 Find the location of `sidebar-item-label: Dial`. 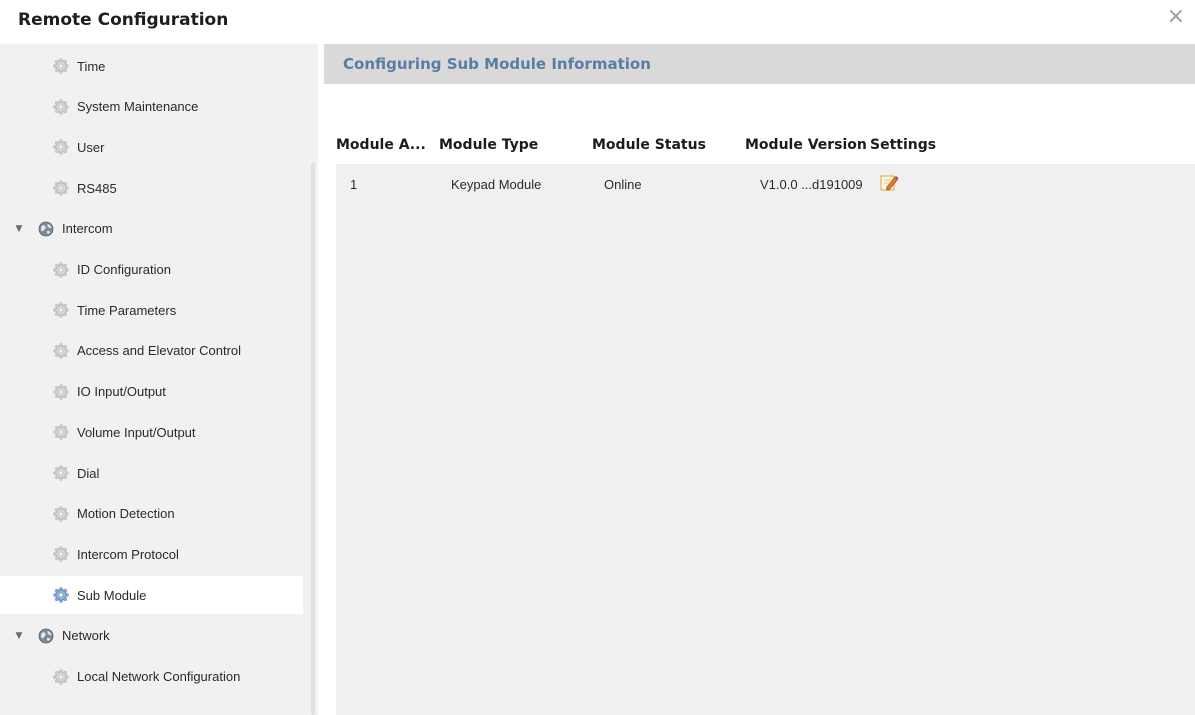

sidebar-item-label: Dial is located at coordinates (88, 473).